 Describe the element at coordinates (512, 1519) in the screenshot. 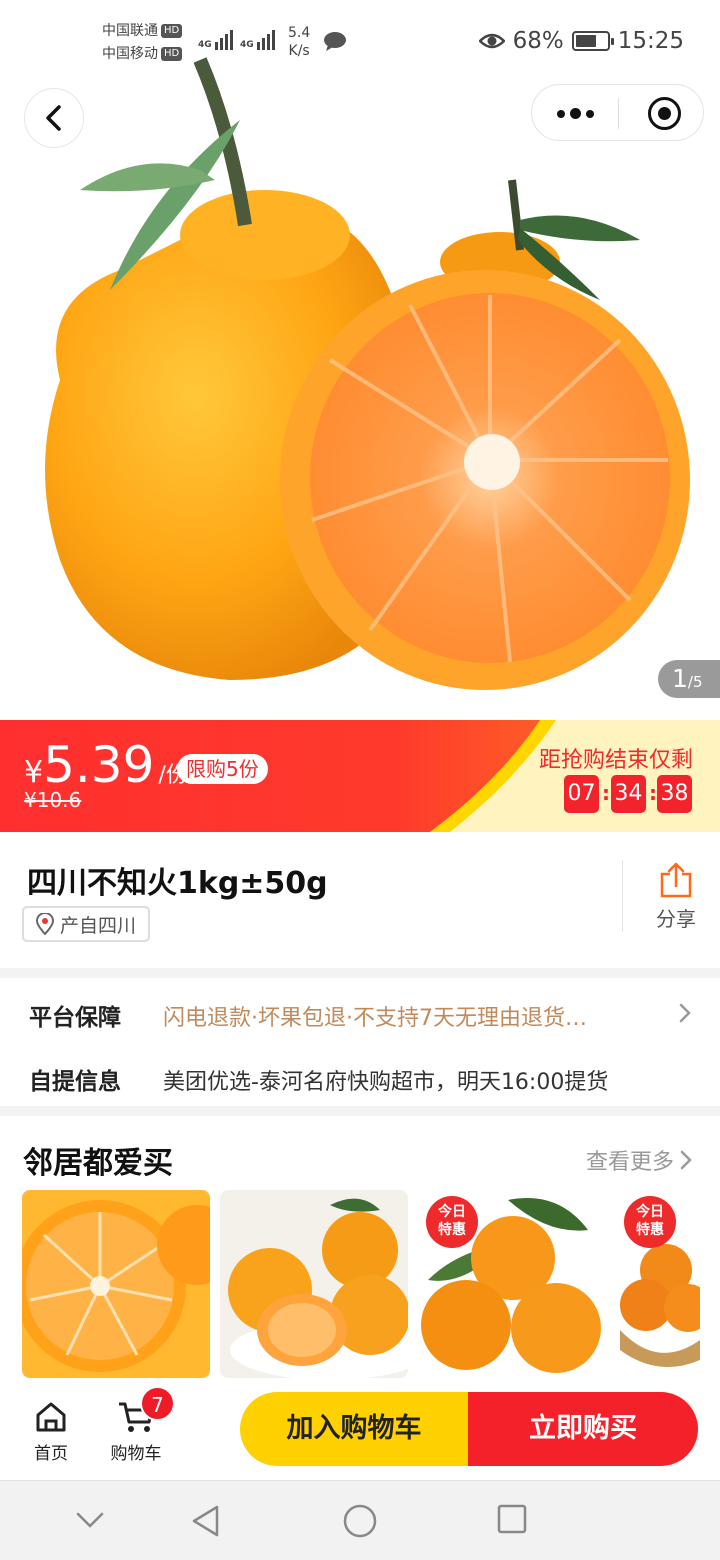

I see `recents-square-icon` at that location.